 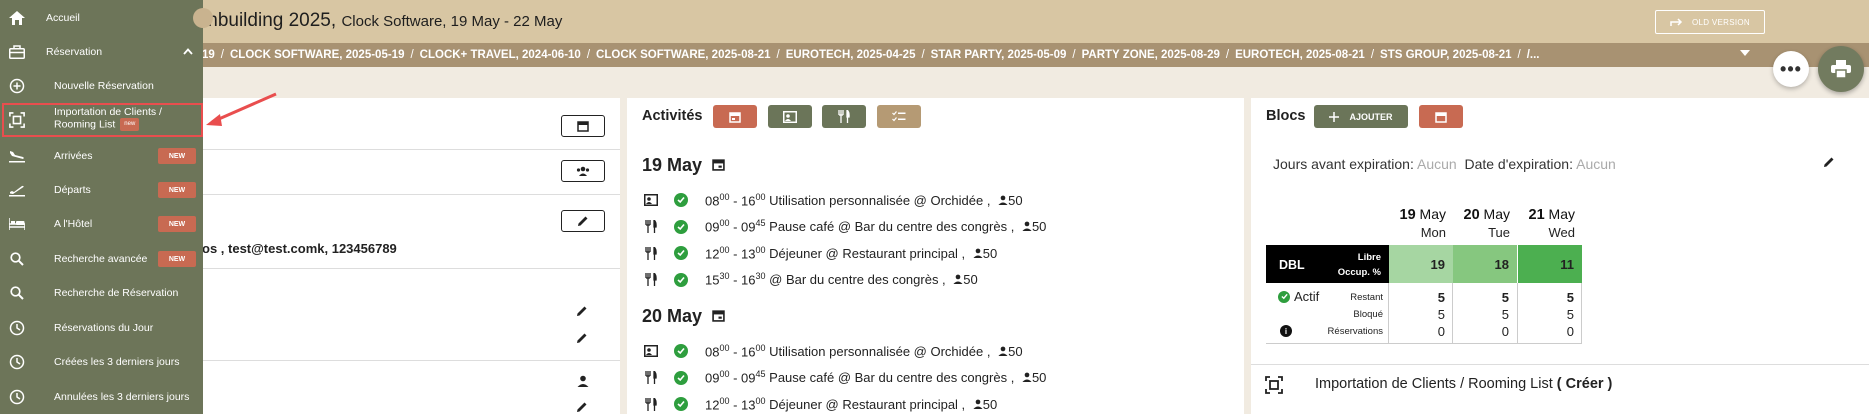 What do you see at coordinates (1422, 223) in the screenshot?
I see `bloc-day-header: 19 May Mon` at bounding box center [1422, 223].